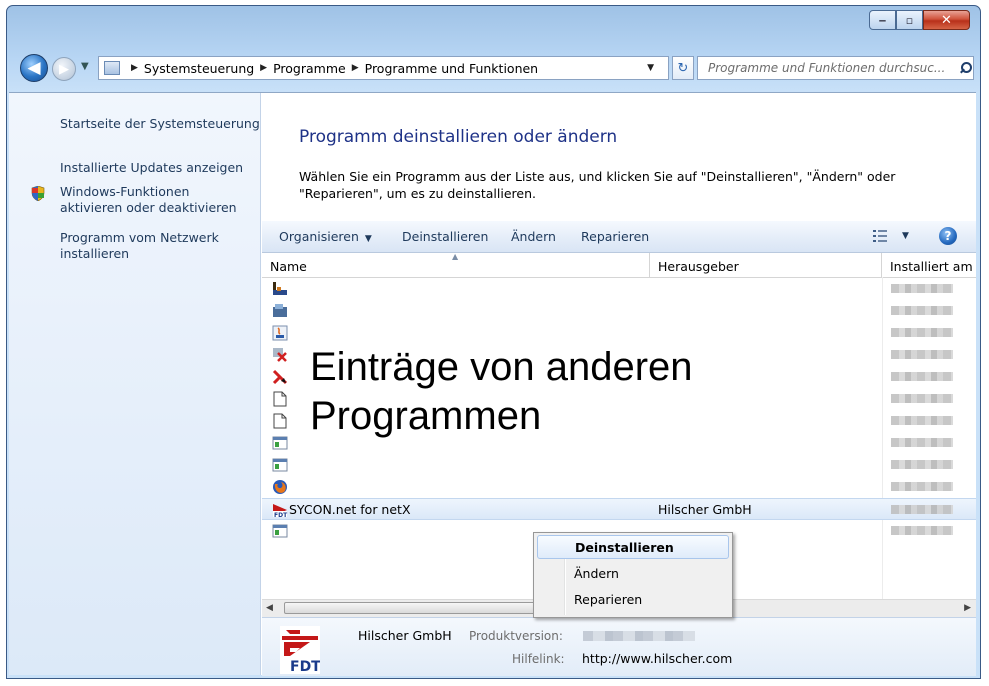 The height and width of the screenshot is (686, 989). What do you see at coordinates (596, 573) in the screenshot?
I see `context-change-label: Ändern` at bounding box center [596, 573].